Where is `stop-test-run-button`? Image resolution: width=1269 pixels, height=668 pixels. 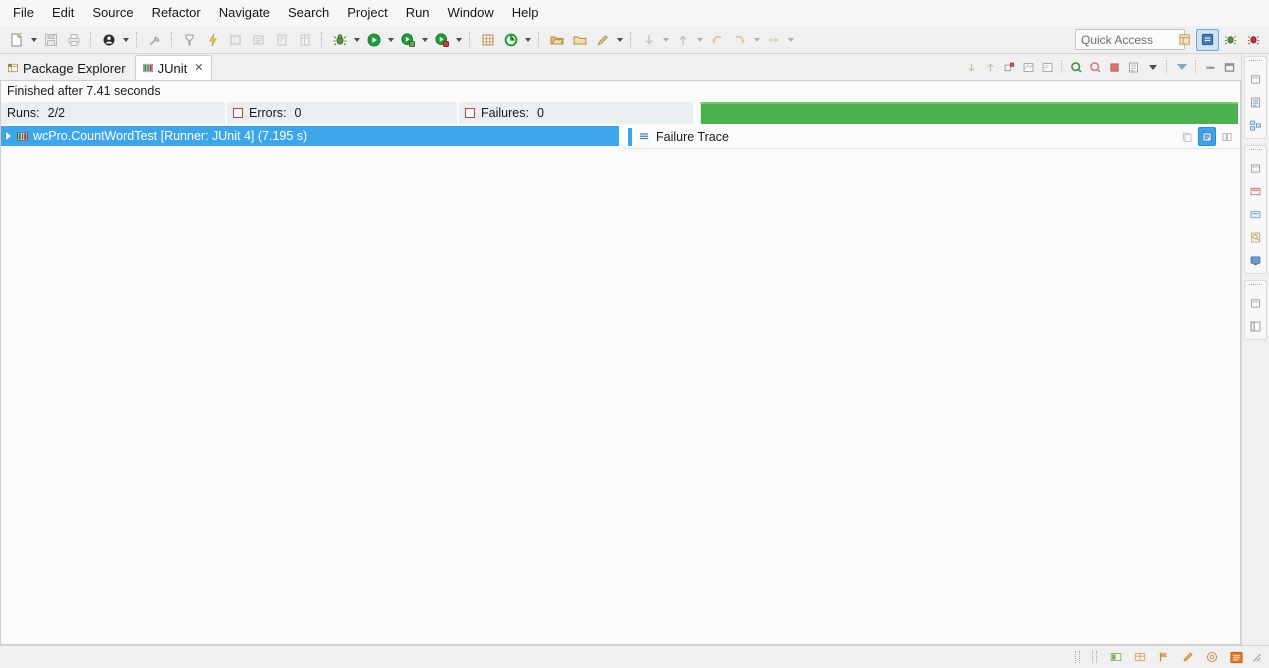
stop-test-run-button is located at coordinates (1114, 67).